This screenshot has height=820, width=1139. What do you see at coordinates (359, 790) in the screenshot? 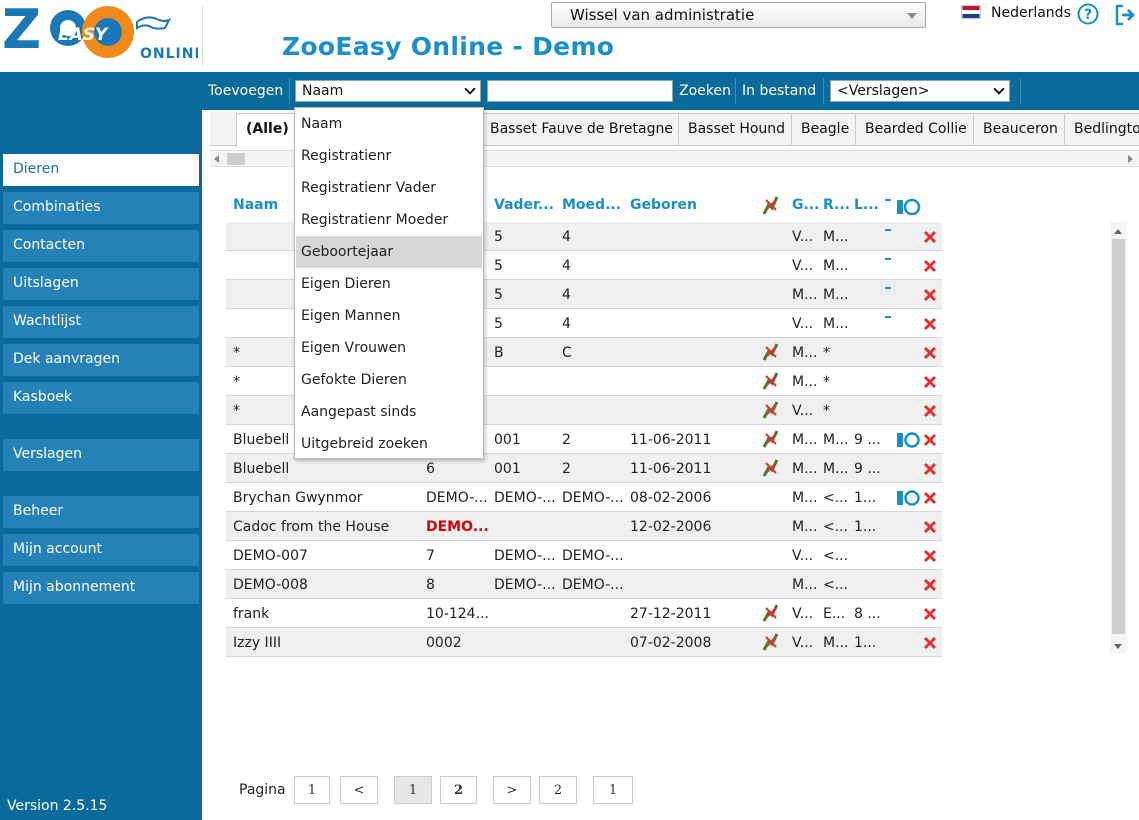
I see `page-prev-button: <` at bounding box center [359, 790].